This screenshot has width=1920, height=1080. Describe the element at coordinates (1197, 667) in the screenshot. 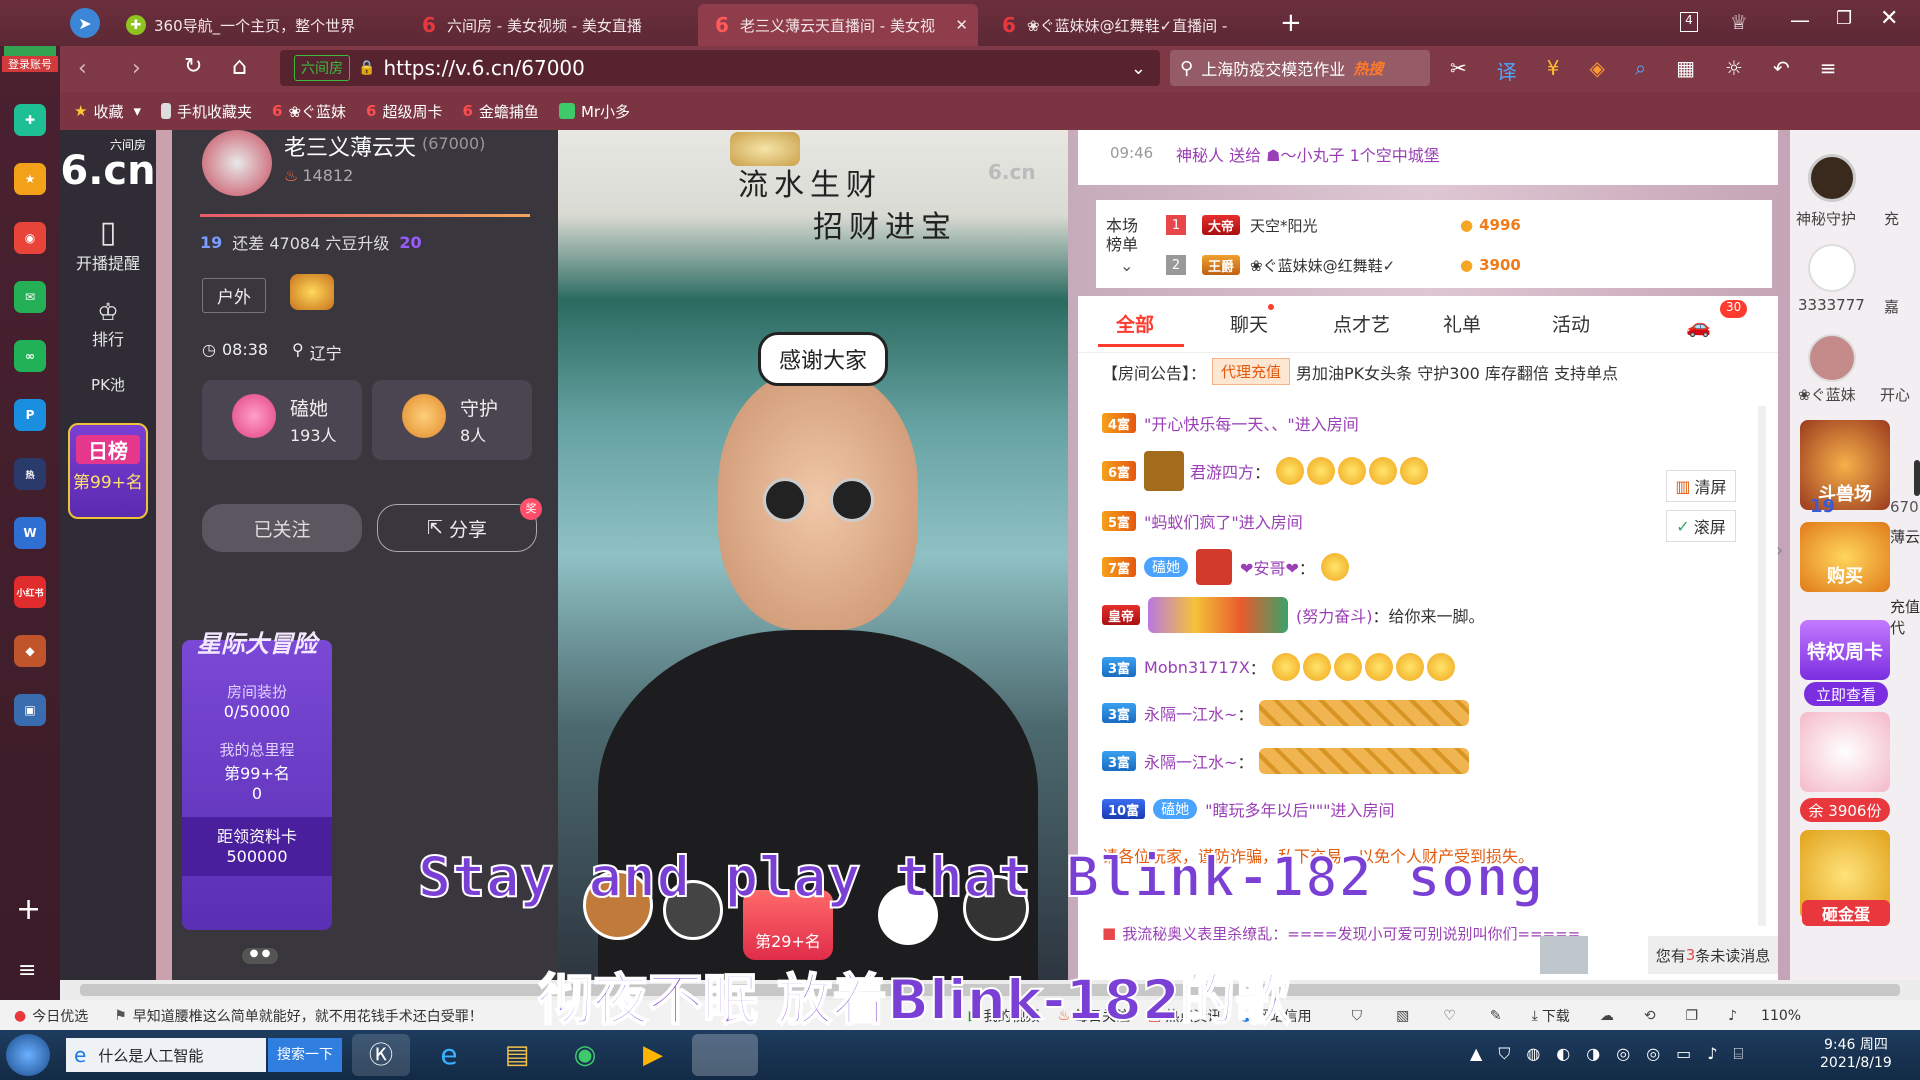

I see `chat-user: Mobn31717X` at that location.